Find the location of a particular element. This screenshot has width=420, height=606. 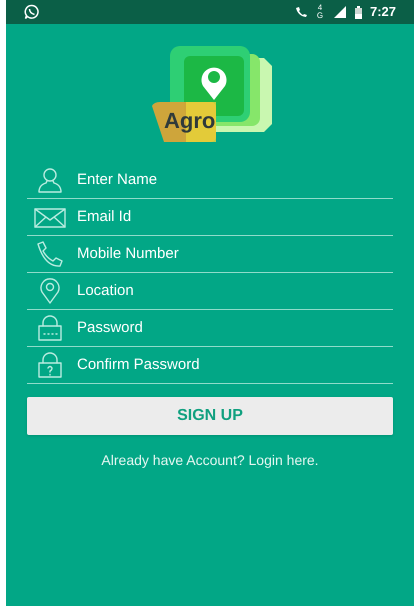

signal-icon is located at coordinates (339, 12).